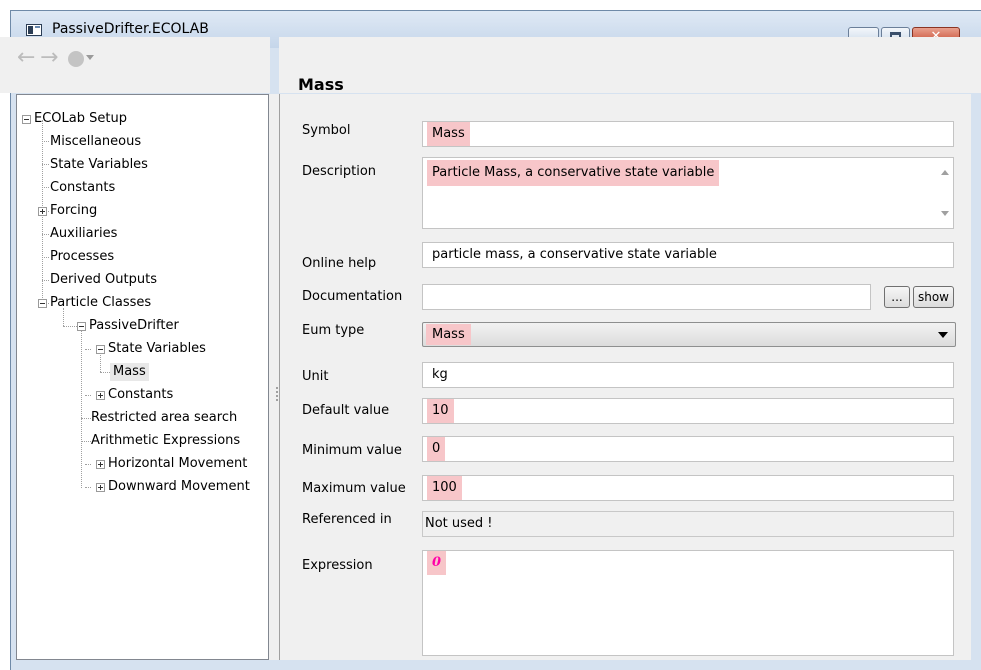 This screenshot has height=670, width=981. Describe the element at coordinates (103, 280) in the screenshot. I see `tree-item-derived-outputs: Derived Outputs` at that location.